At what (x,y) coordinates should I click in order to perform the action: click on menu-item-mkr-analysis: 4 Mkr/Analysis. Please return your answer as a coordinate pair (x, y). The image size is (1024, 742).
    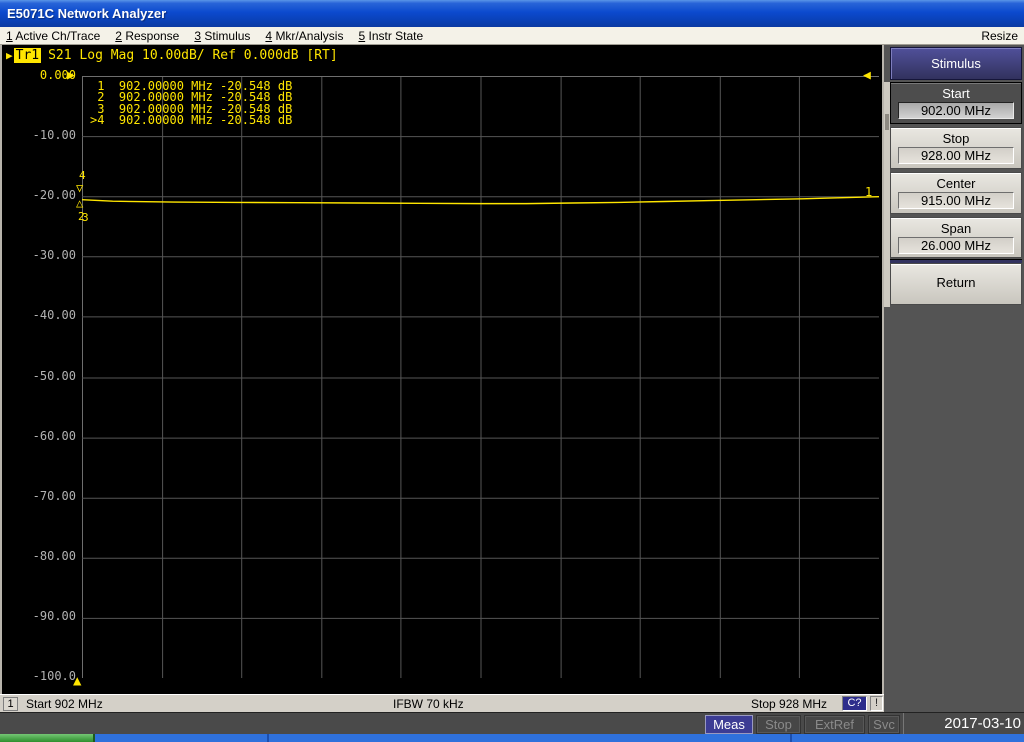
    Looking at the image, I should click on (304, 36).